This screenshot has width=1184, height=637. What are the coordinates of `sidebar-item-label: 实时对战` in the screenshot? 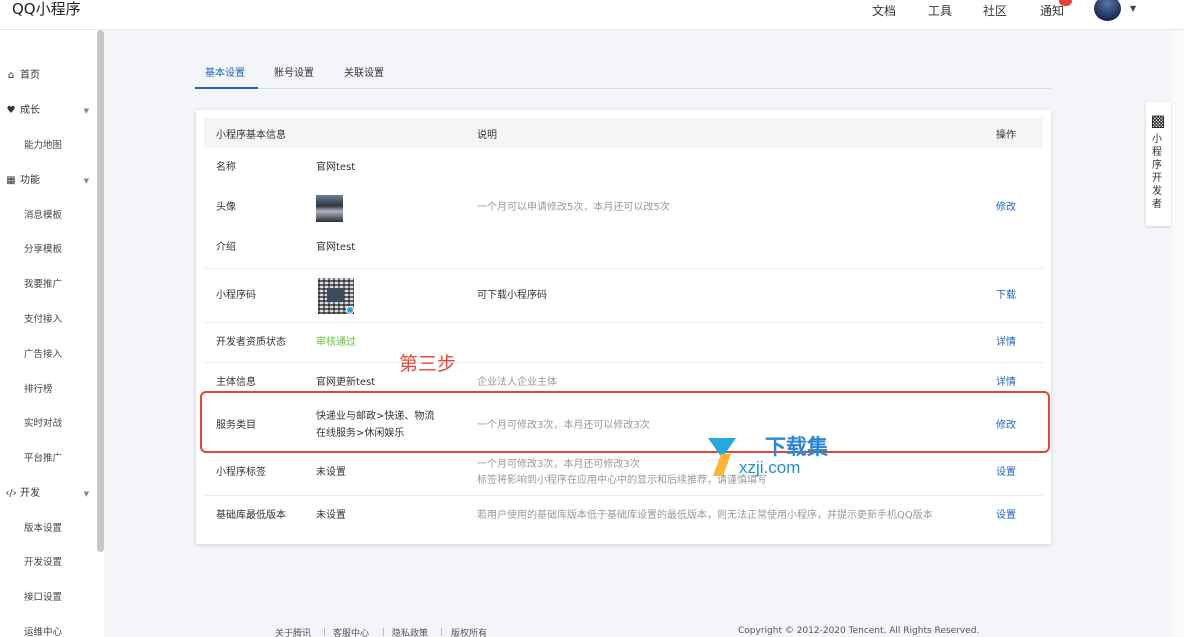 It's located at (43, 423).